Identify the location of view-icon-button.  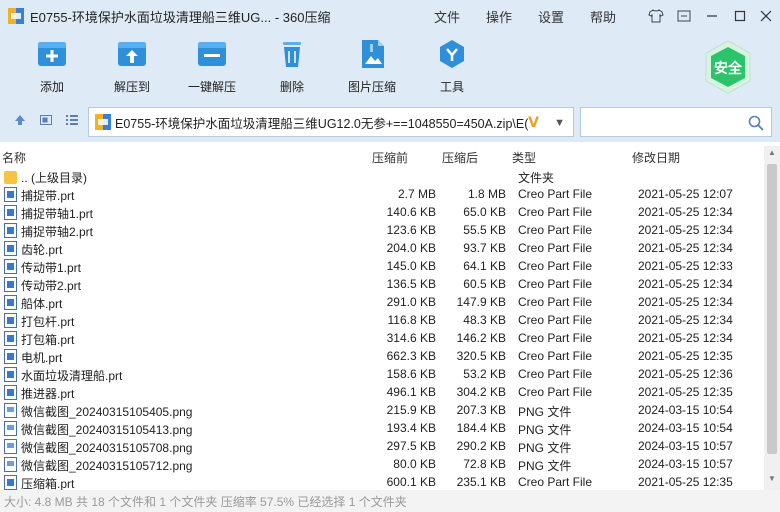
(46, 121).